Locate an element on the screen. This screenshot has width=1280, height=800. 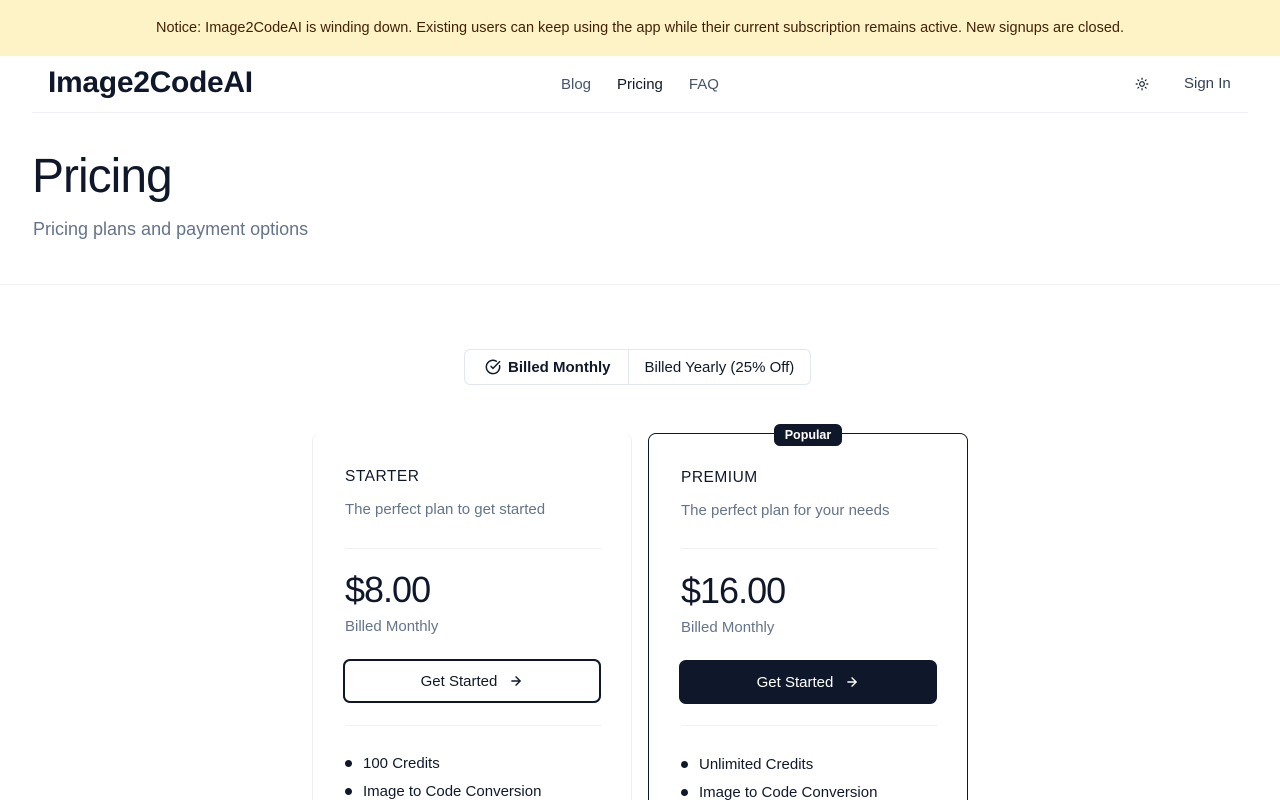
plan-price: $16.00 is located at coordinates (733, 590).